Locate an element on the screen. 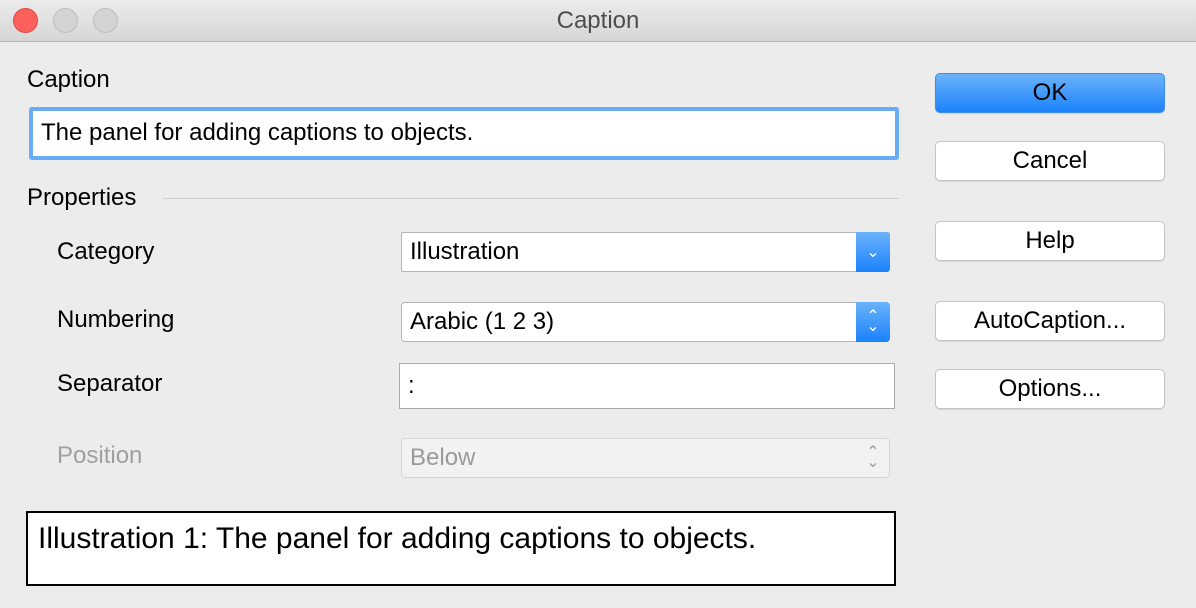 Image resolution: width=1196 pixels, height=608 pixels. cancel-button: Cancel is located at coordinates (1050, 161).